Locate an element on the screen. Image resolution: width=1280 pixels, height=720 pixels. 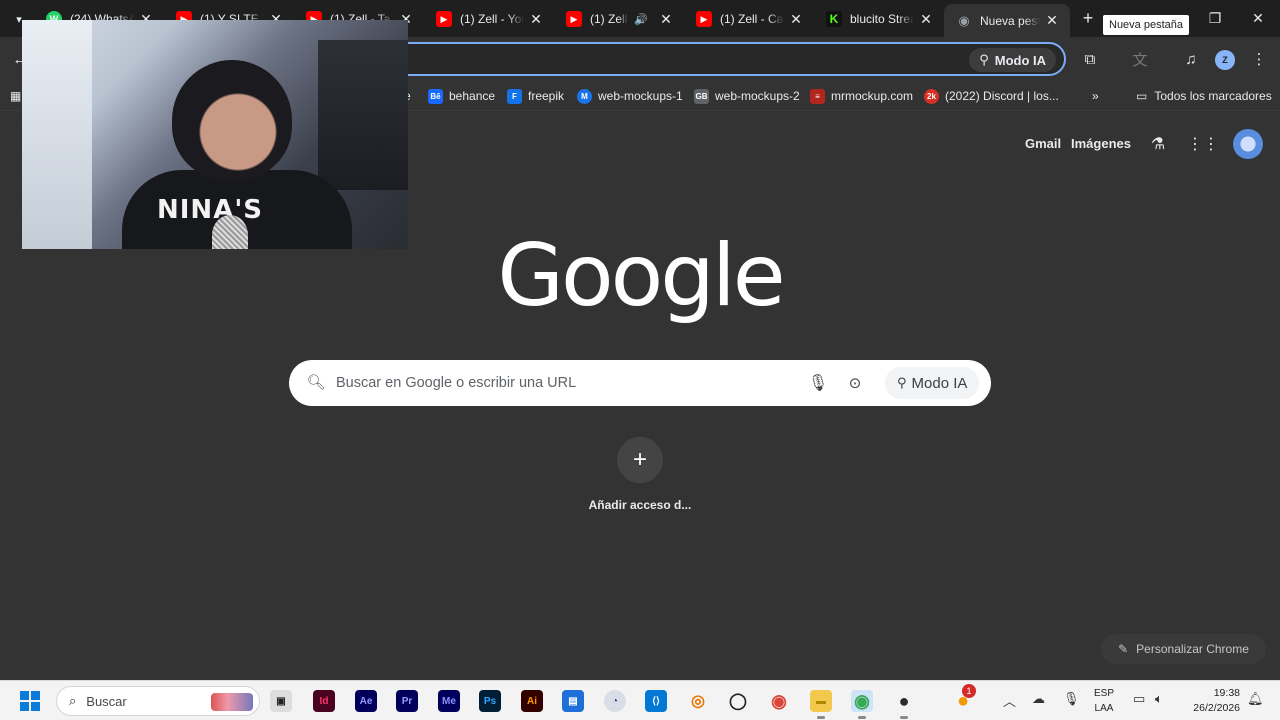
all-bookmarks-label: Todos los marcadores is located at coordinates (1213, 96).